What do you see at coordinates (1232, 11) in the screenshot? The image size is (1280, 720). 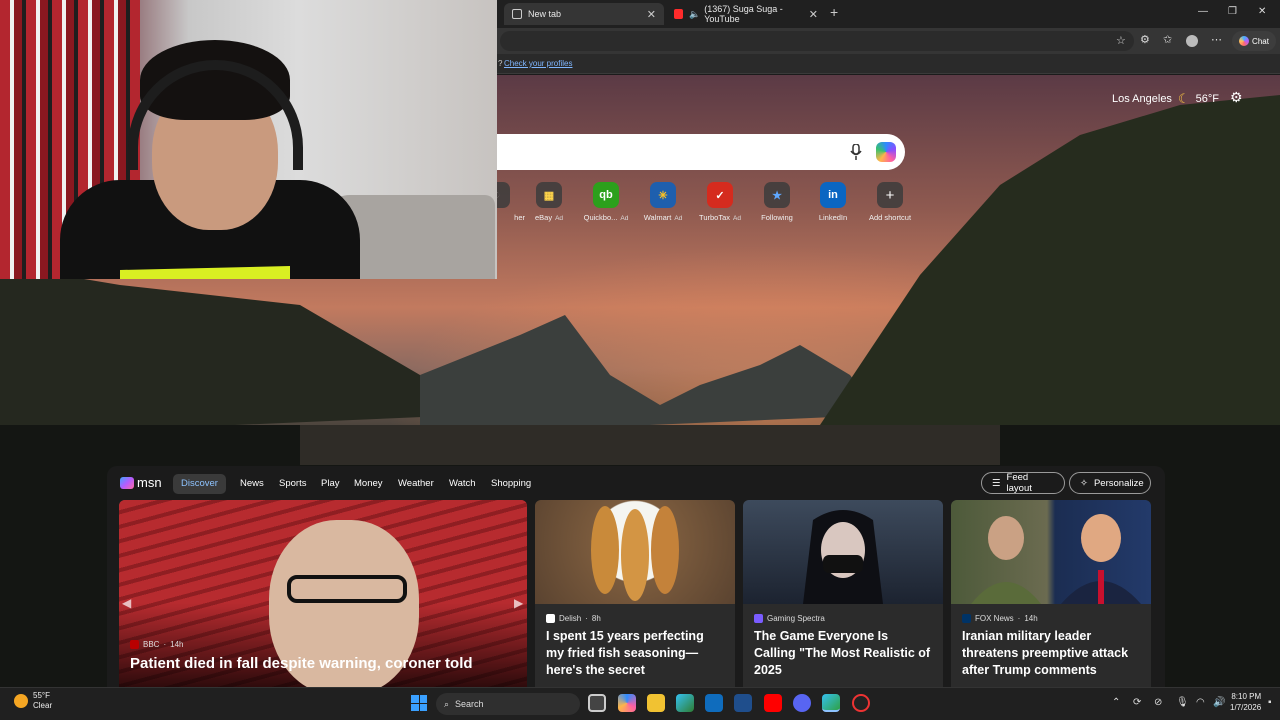 I see `restore-icon: ❐` at bounding box center [1232, 11].